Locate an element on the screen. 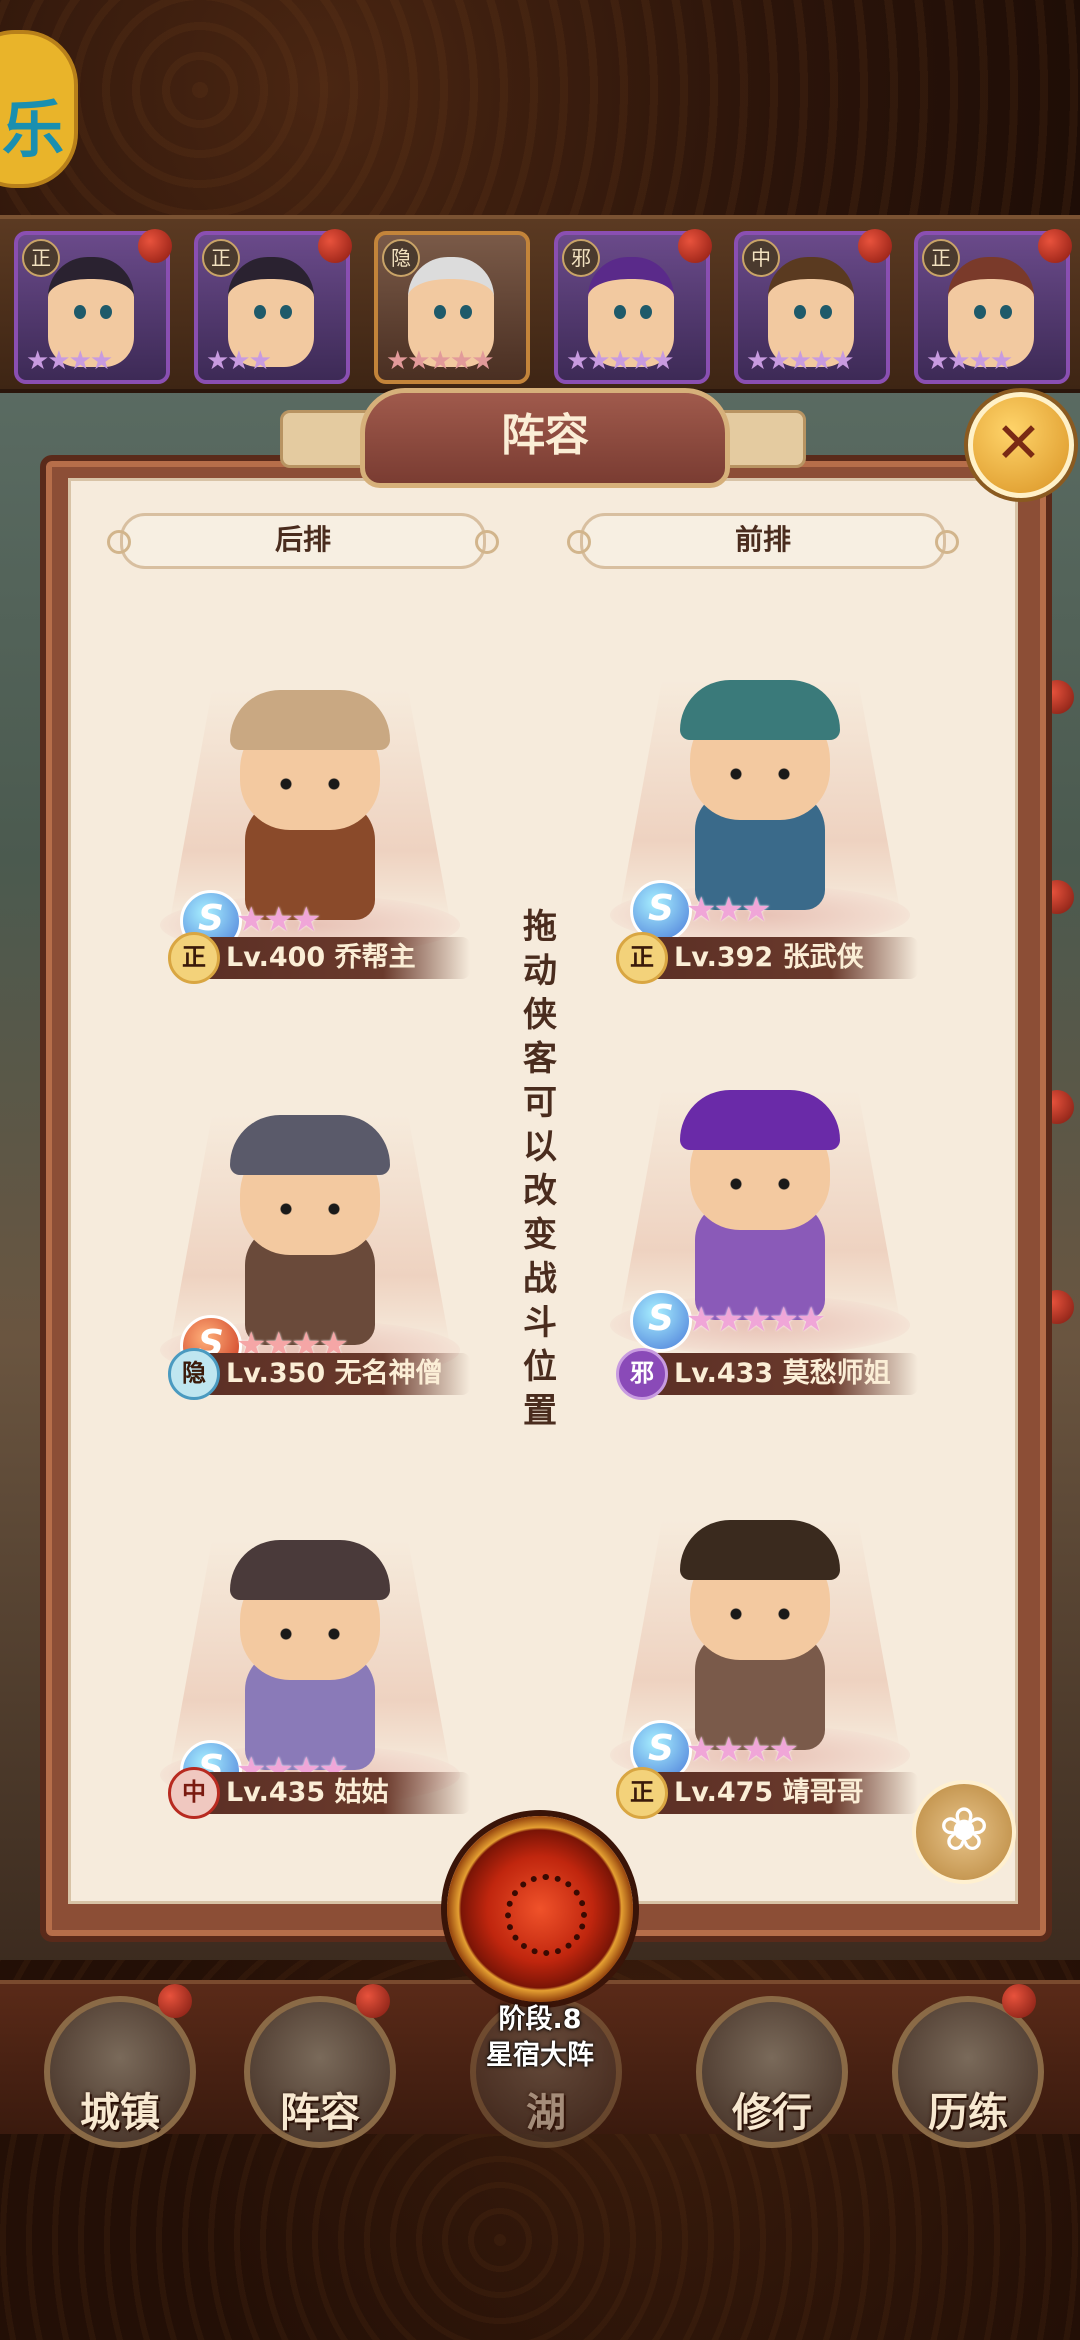 Image resolution: width=1080 pixels, height=2340 pixels. hero-level-name: Lv.400 乔帮主 is located at coordinates (321, 957).